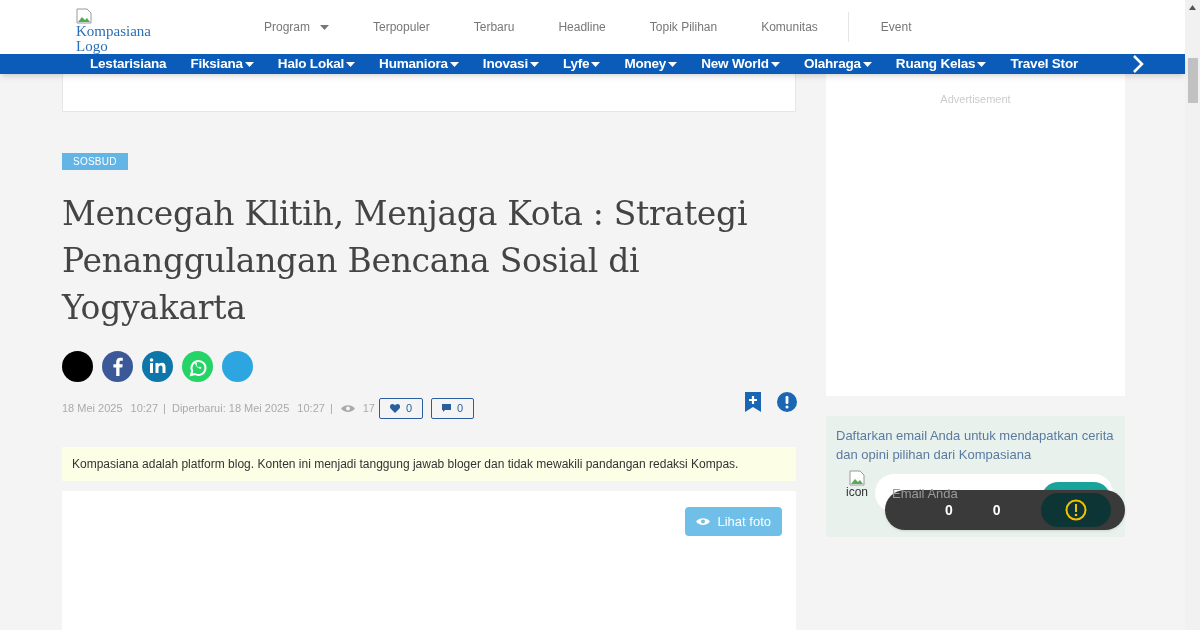 The height and width of the screenshot is (630, 1200). Describe the element at coordinates (857, 493) in the screenshot. I see `image-alt-text: icon` at that location.